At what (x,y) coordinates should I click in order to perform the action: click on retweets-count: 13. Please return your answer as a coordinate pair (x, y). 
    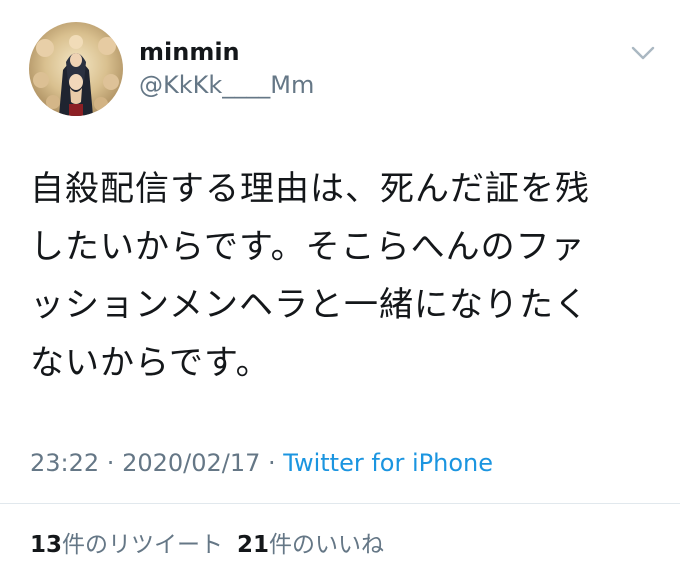
    Looking at the image, I should click on (46, 545).